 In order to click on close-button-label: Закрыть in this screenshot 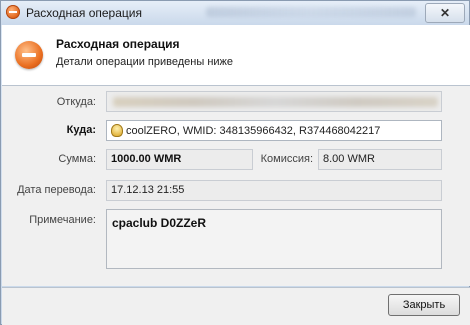, I will do `click(424, 305)`.